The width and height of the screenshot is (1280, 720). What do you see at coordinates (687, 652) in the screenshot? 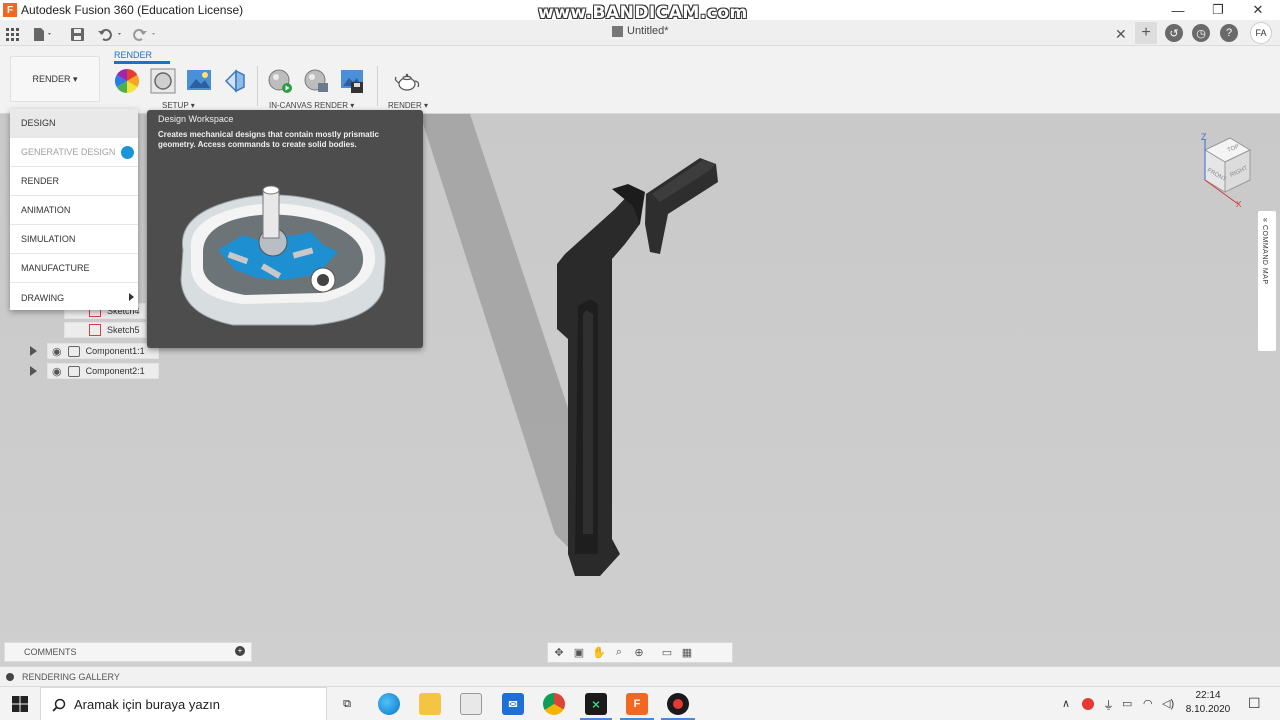
I see `grid-settings-icon: ▦` at bounding box center [687, 652].